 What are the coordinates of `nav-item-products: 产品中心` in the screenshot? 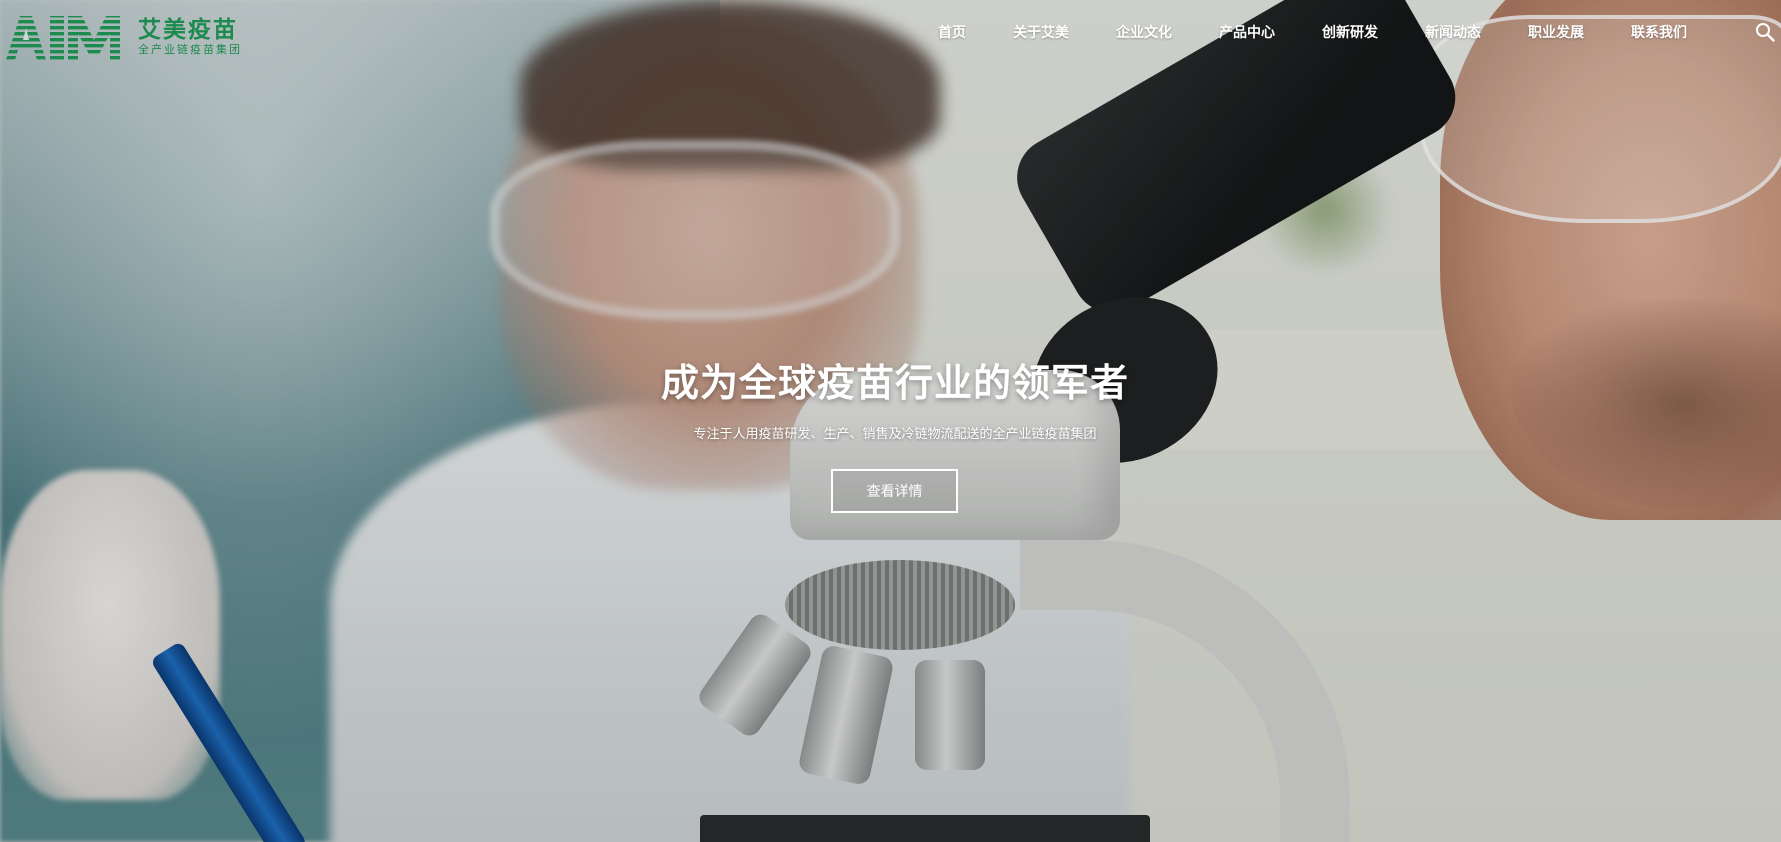 It's located at (1247, 32).